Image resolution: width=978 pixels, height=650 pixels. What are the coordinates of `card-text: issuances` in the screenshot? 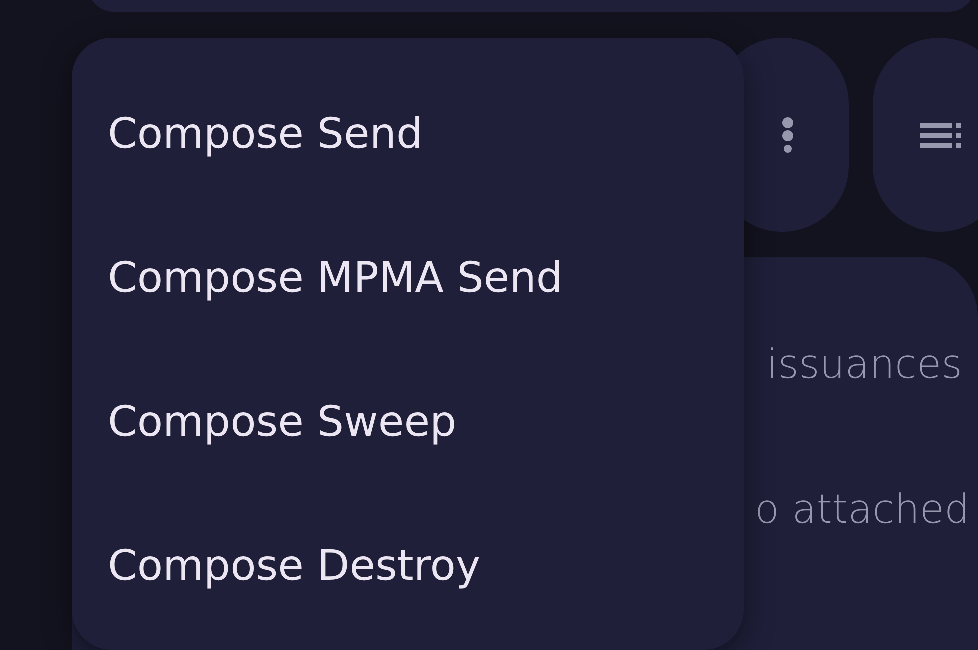 It's located at (864, 365).